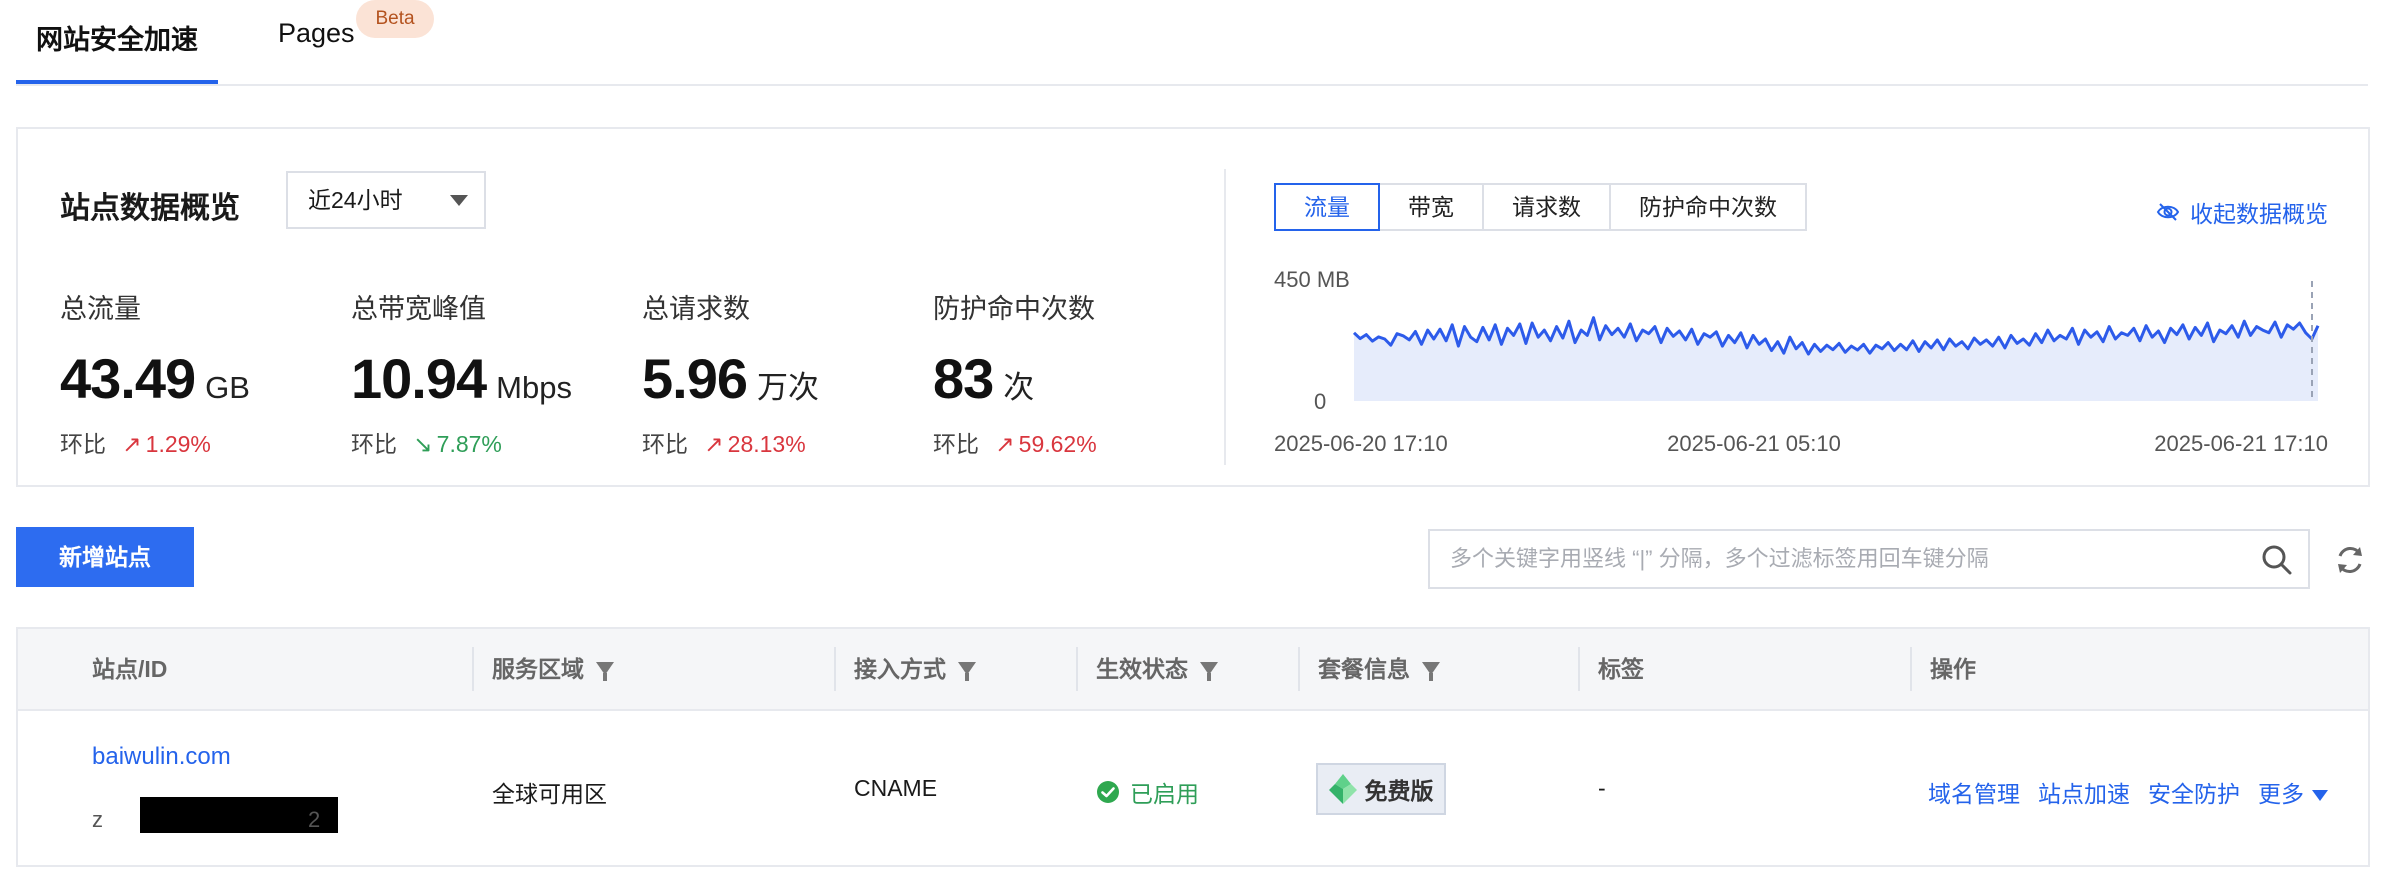 This screenshot has height=892, width=2386. What do you see at coordinates (2259, 214) in the screenshot?
I see `collapse-overview-label: 收起数据概览` at bounding box center [2259, 214].